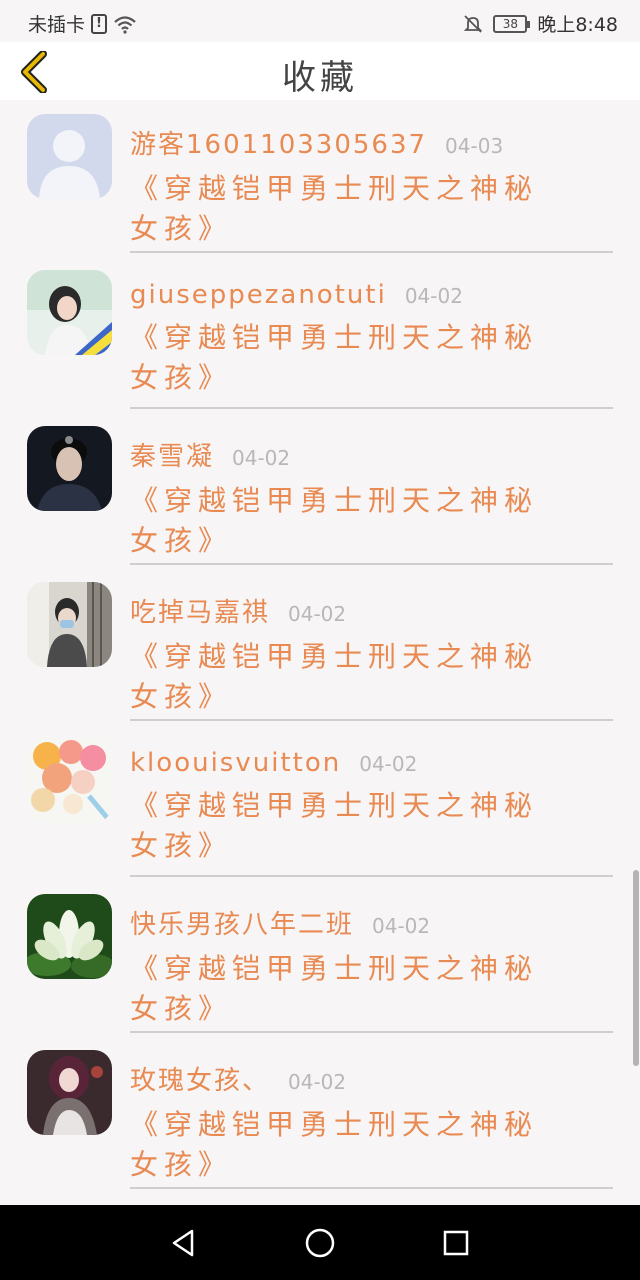 The width and height of the screenshot is (640, 1280). Describe the element at coordinates (473, 23) in the screenshot. I see `mute-bell-icon` at that location.